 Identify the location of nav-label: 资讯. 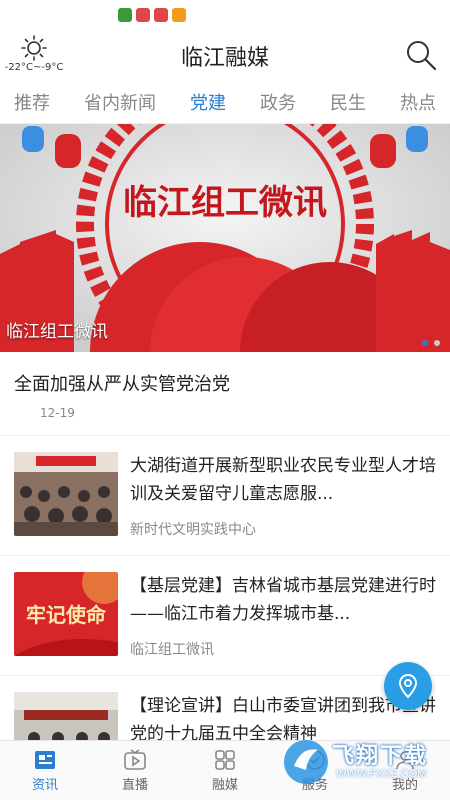
(44, 785).